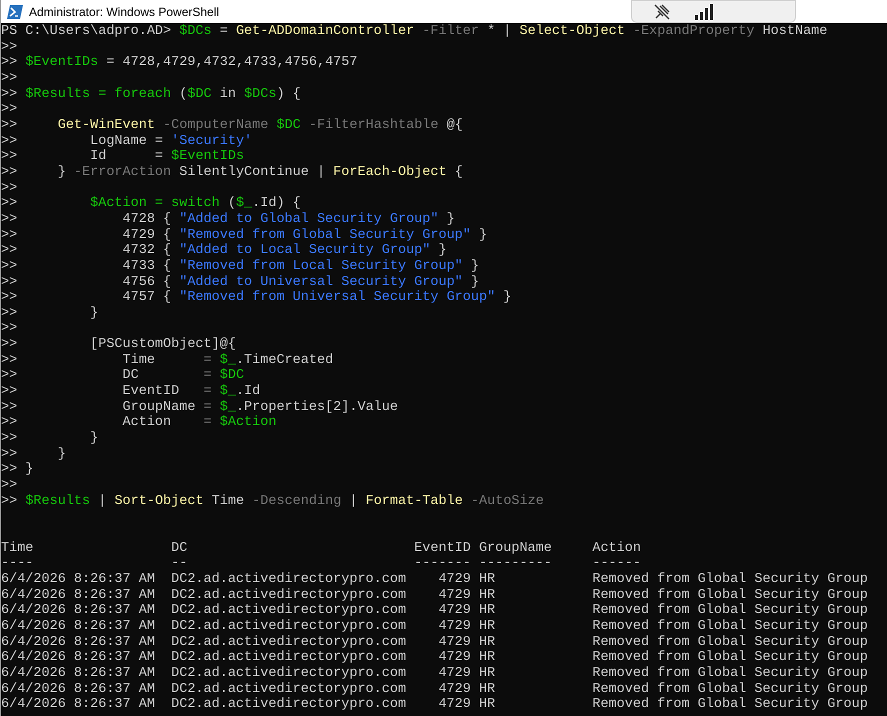 The height and width of the screenshot is (716, 887). Describe the element at coordinates (442, 548) in the screenshot. I see `column-header: EventID` at that location.